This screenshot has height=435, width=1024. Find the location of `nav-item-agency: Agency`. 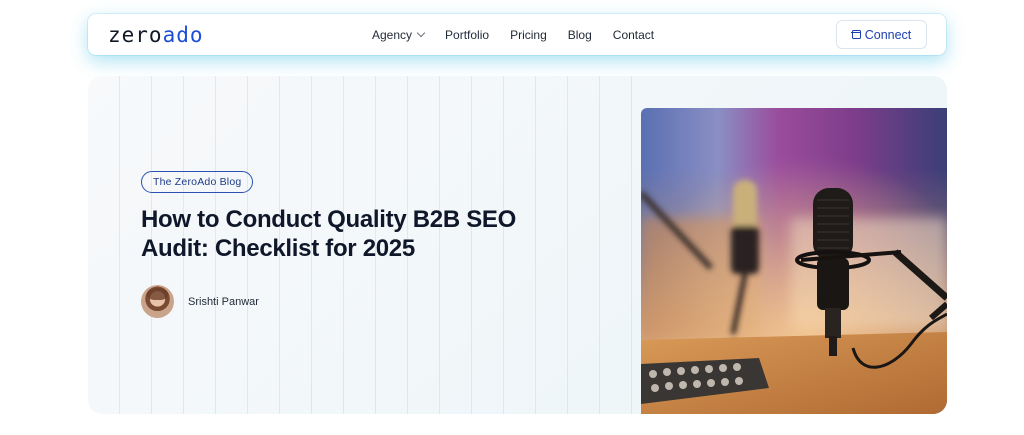

nav-item-agency: Agency is located at coordinates (399, 34).